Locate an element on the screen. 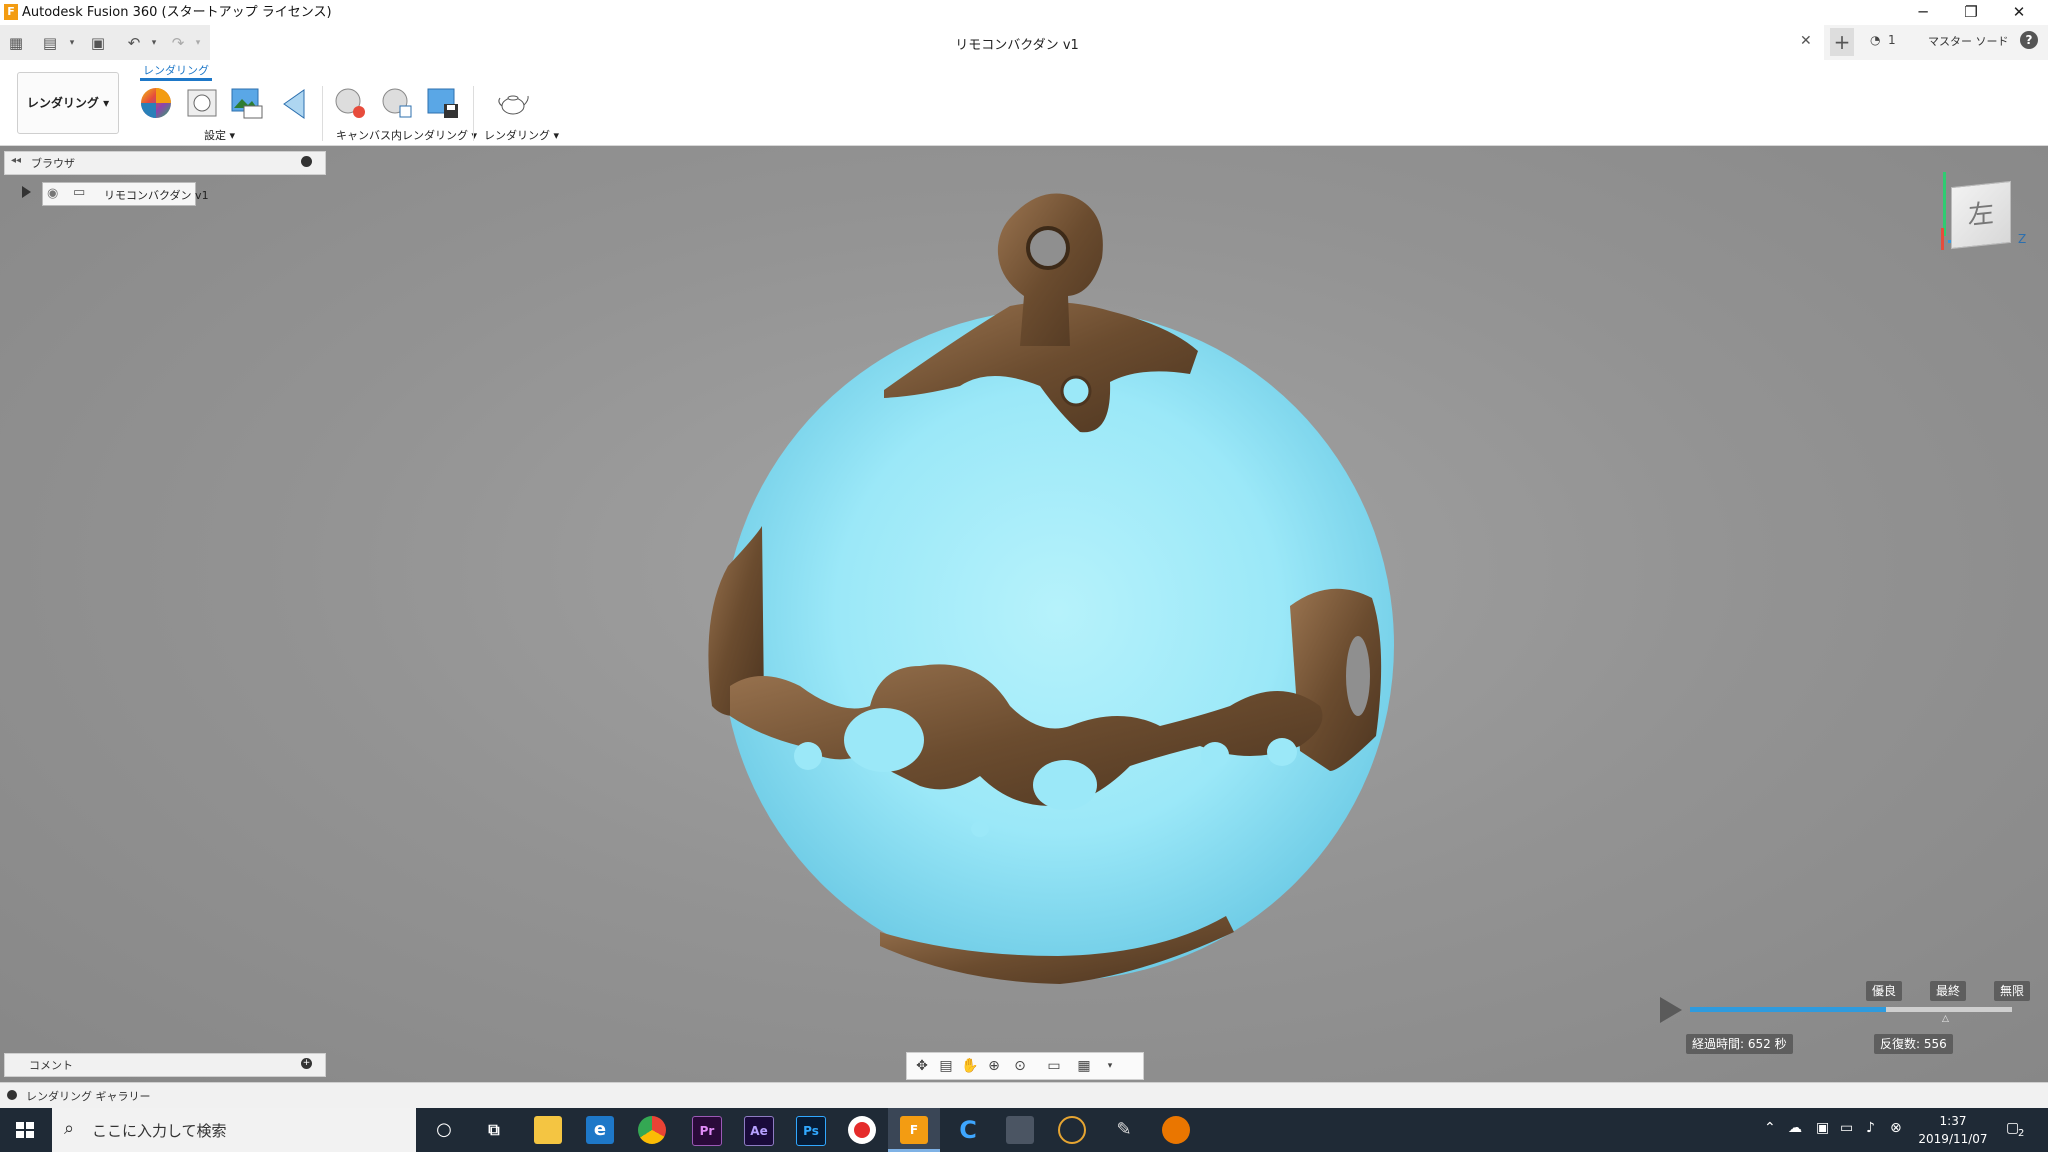  c-app-icon: C is located at coordinates (968, 1130).